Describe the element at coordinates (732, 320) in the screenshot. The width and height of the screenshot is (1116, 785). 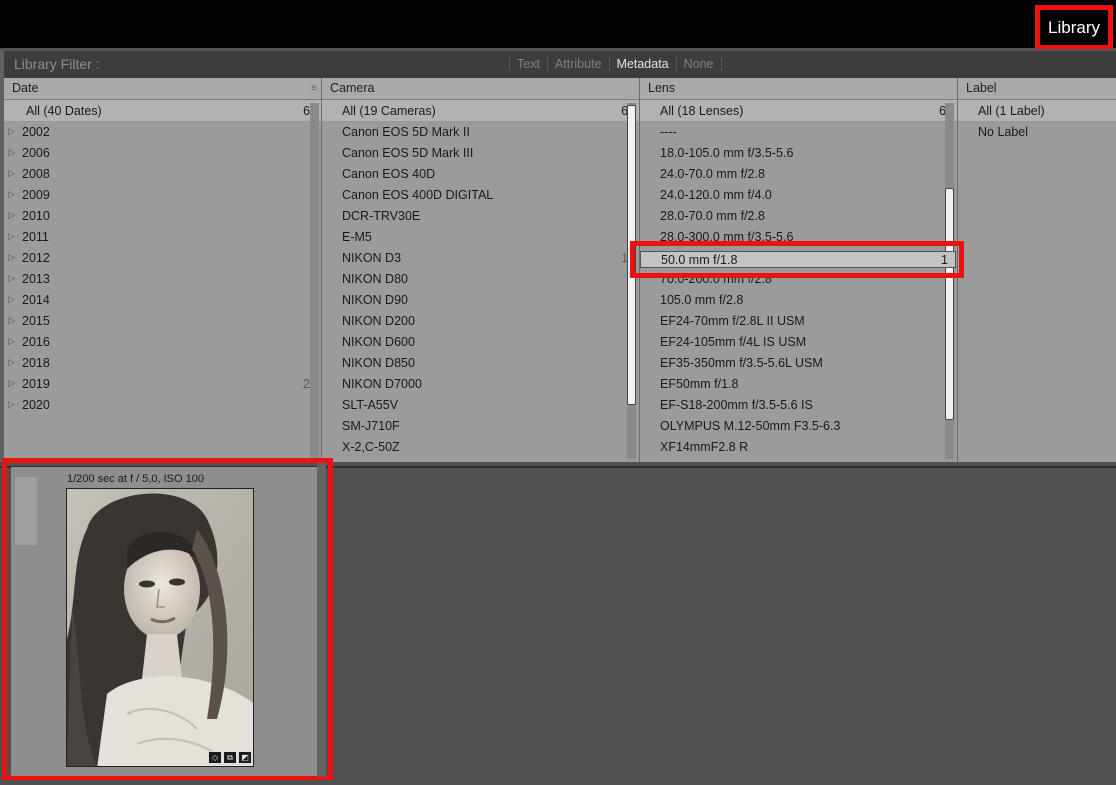
I see `lens-item-label: EF24-70mm f/2.8L II USM` at that location.